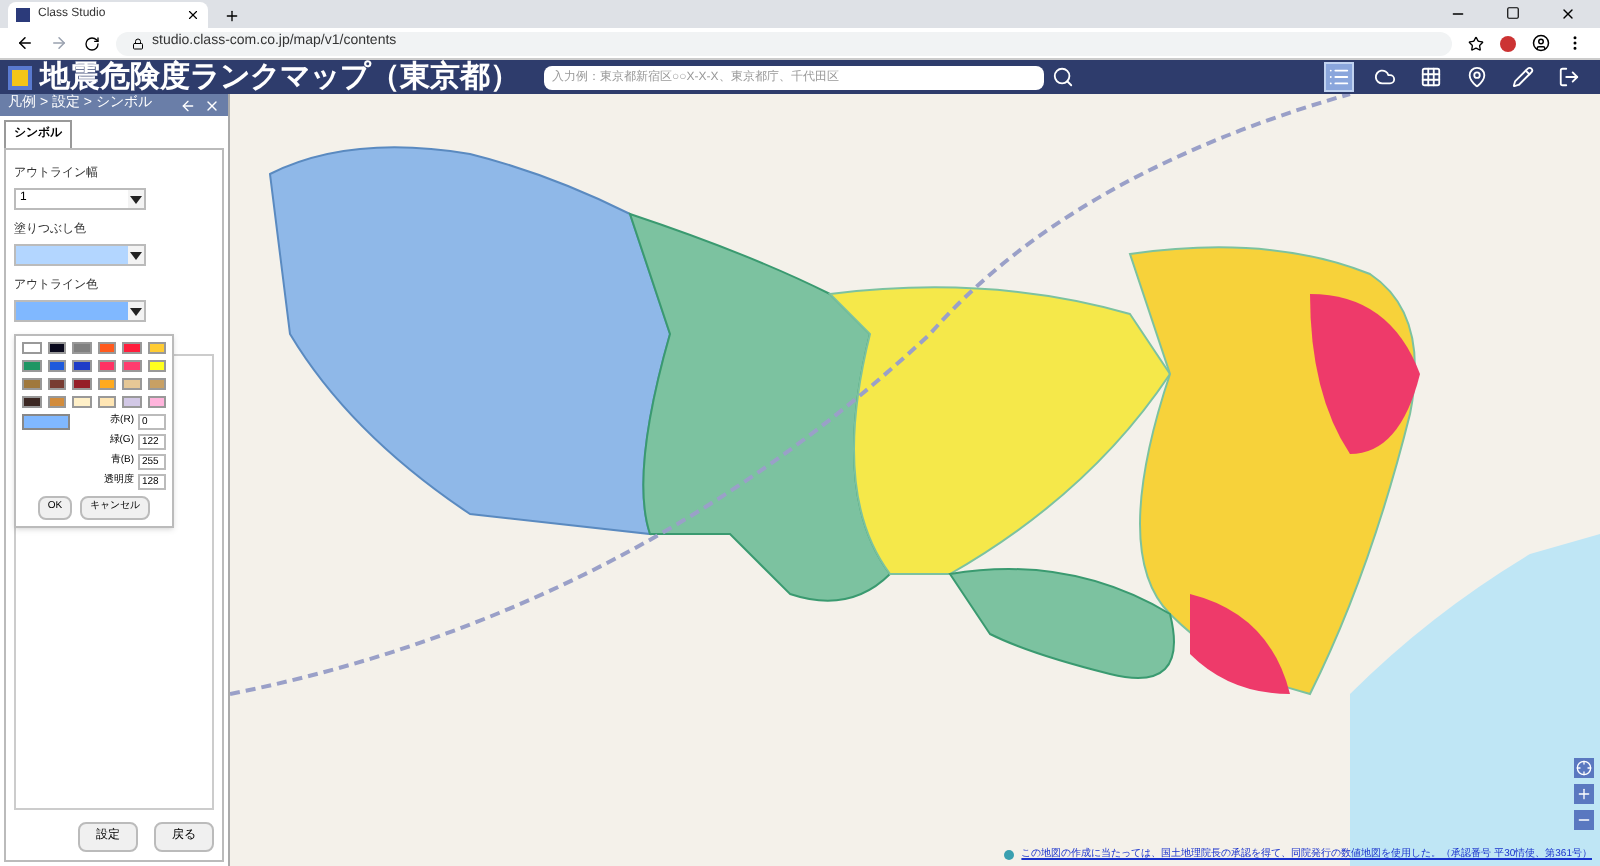 The image size is (1600, 866). I want to click on locate-icon, so click(1584, 768).